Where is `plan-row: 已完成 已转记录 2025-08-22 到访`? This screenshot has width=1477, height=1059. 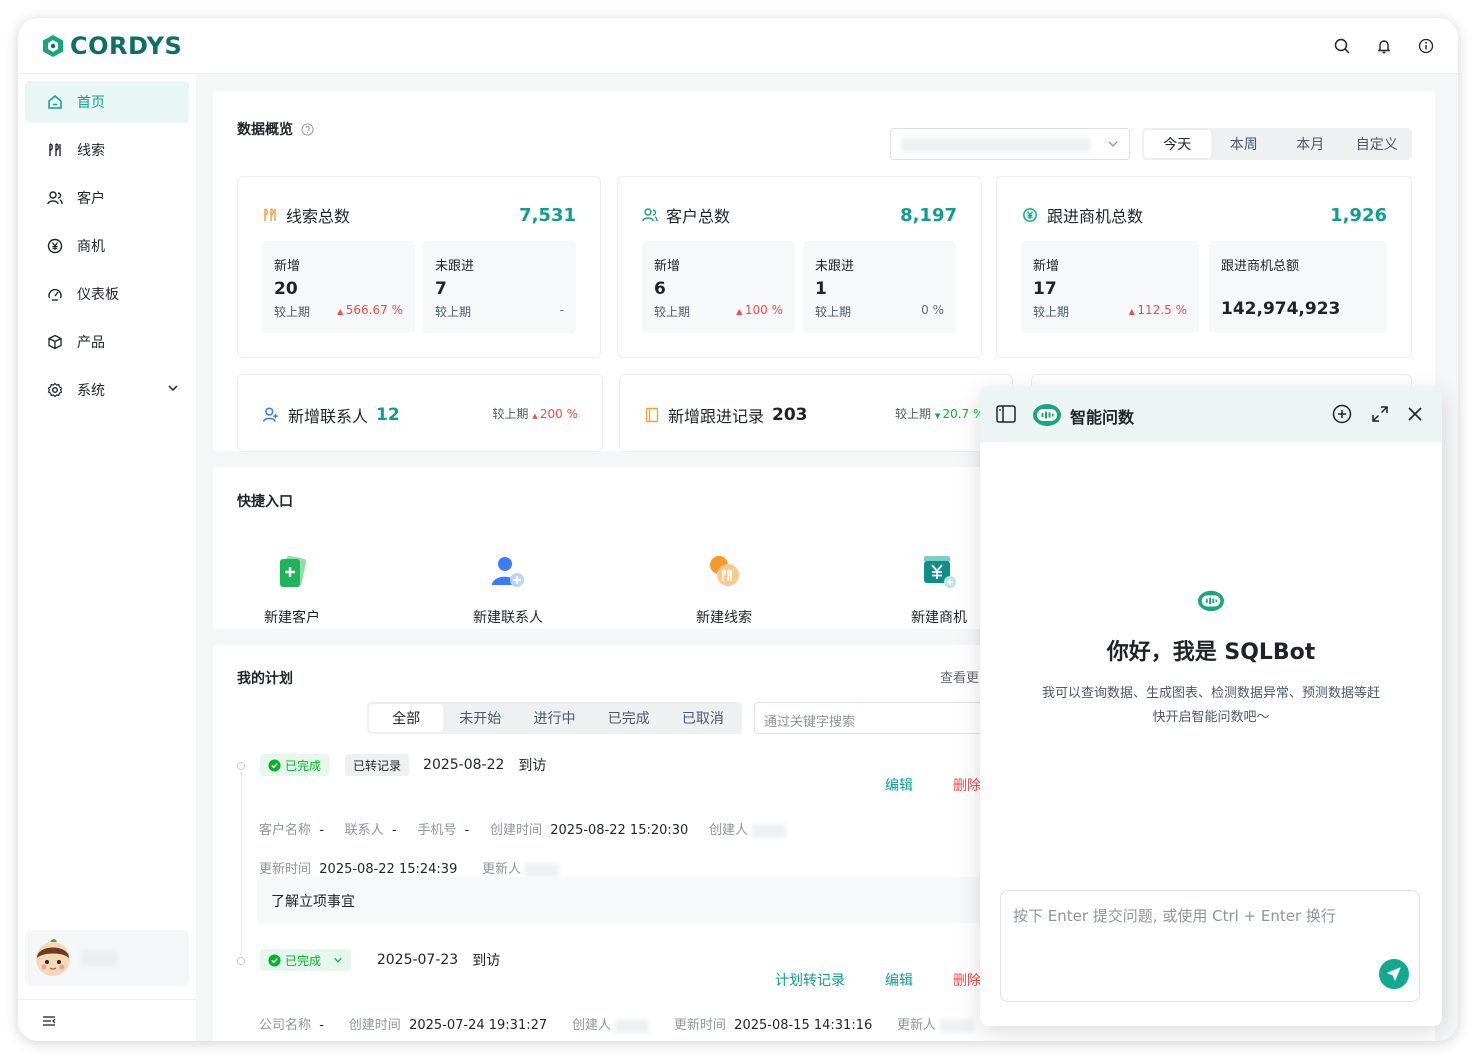
plan-row: 已完成 已转记录 2025-08-22 到访 is located at coordinates (403, 765).